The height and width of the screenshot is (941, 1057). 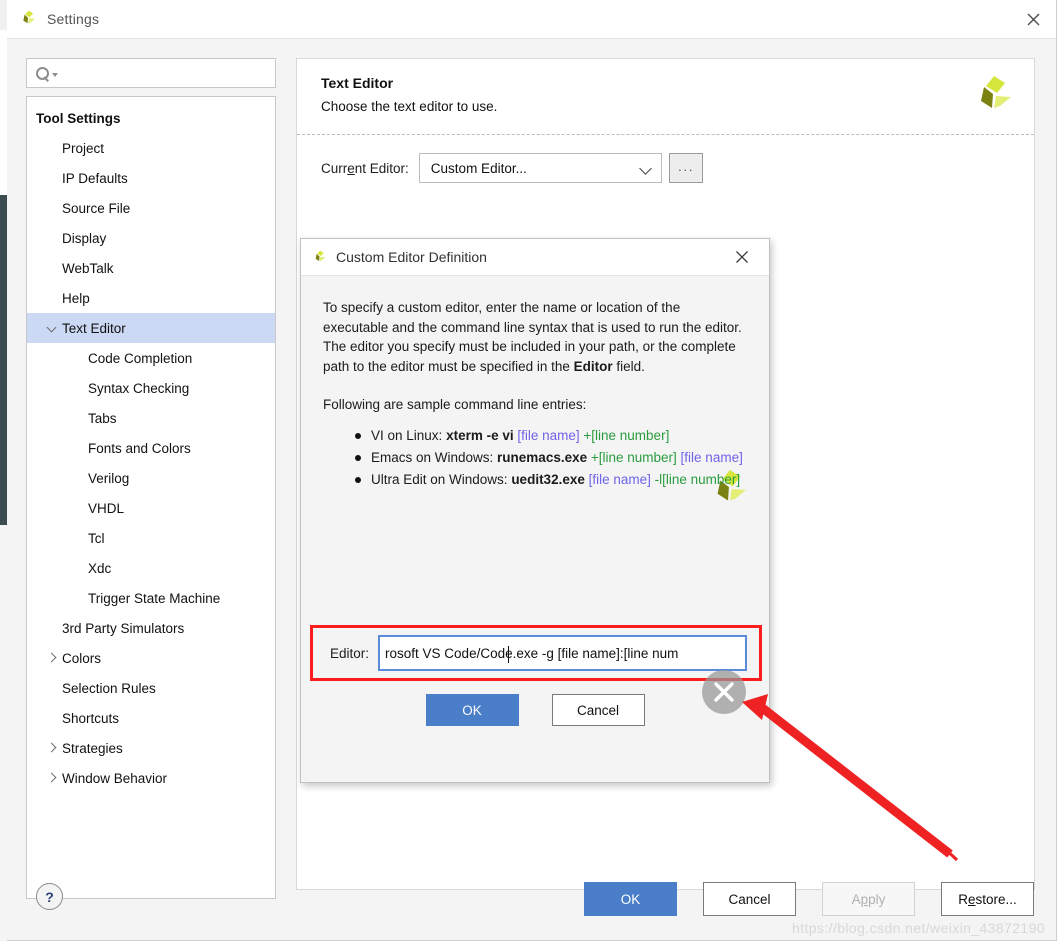 What do you see at coordinates (350, 653) in the screenshot?
I see `editor-field-label: Editor:` at bounding box center [350, 653].